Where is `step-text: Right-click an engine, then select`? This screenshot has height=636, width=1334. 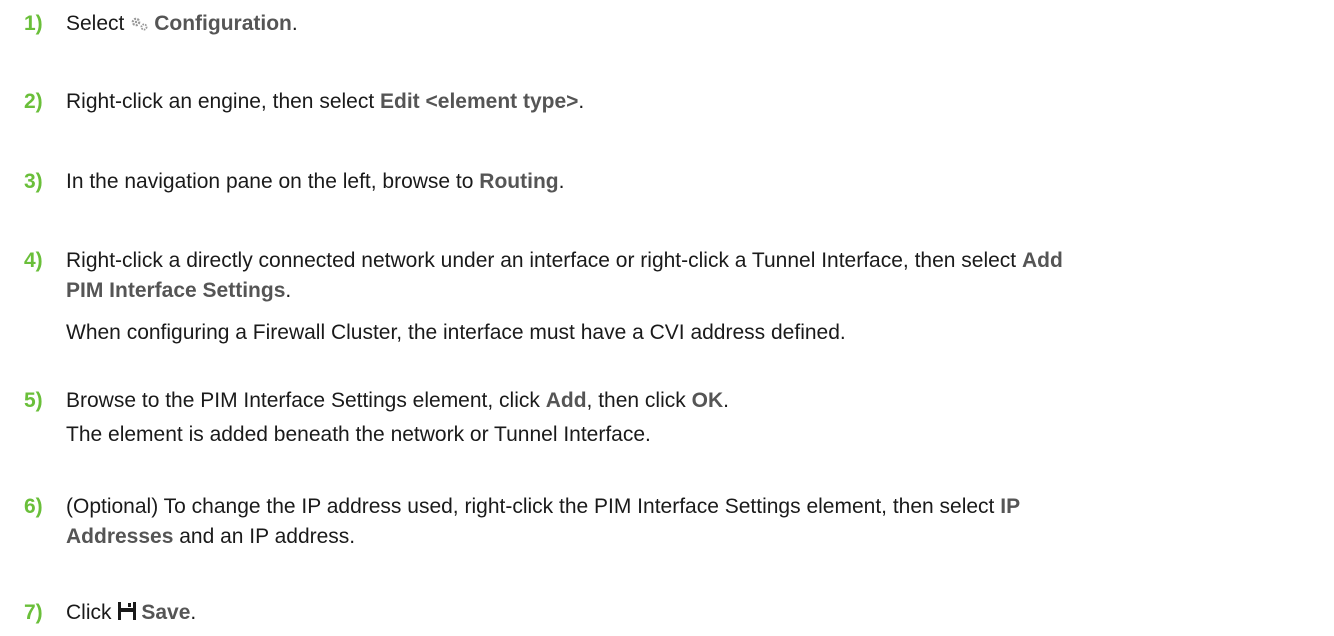
step-text: Right-click an engine, then select is located at coordinates (220, 101).